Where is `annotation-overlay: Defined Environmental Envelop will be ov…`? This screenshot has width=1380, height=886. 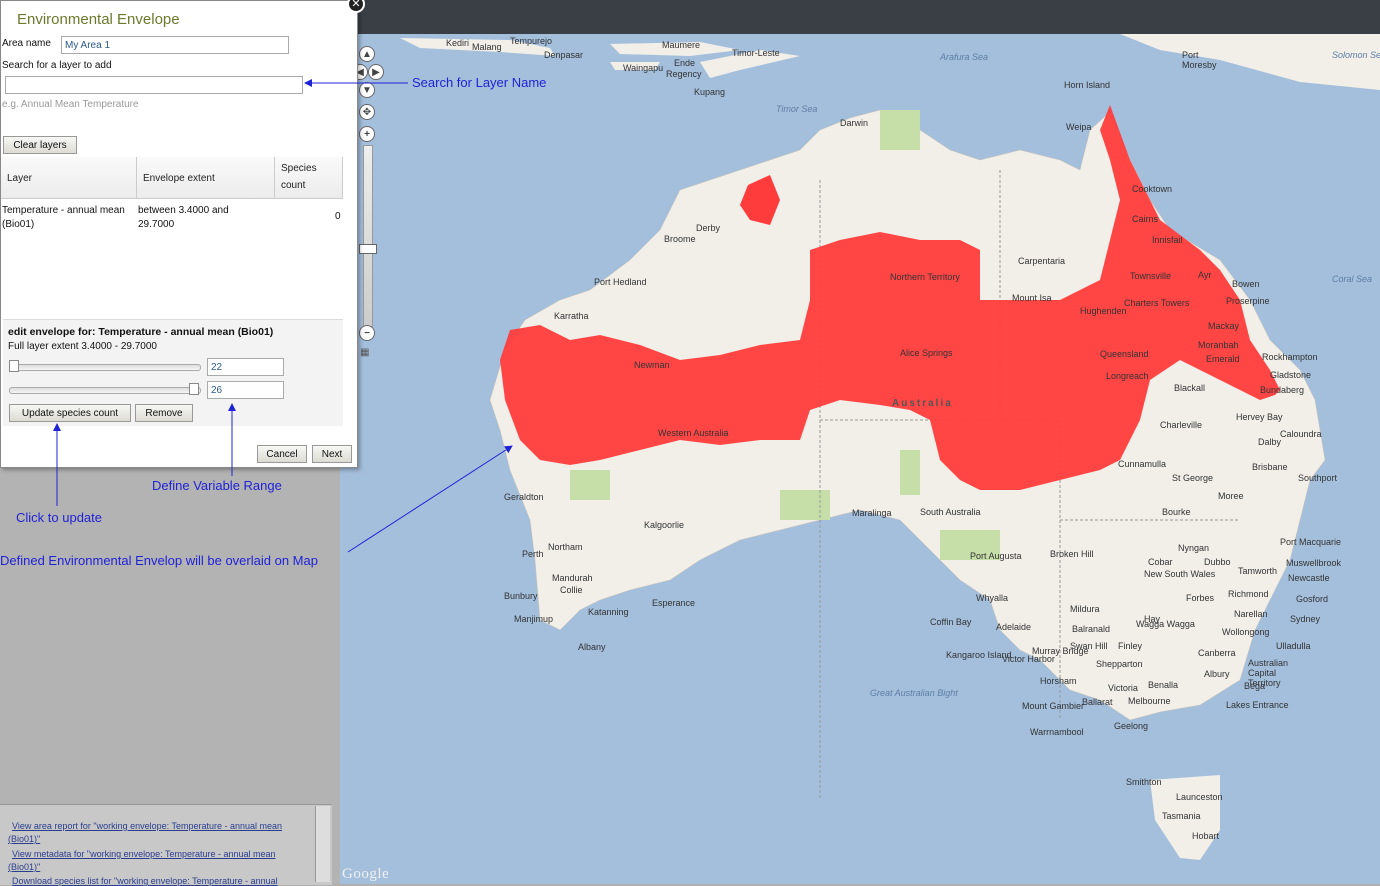
annotation-overlay: Defined Environmental Envelop will be ov… is located at coordinates (159, 560).